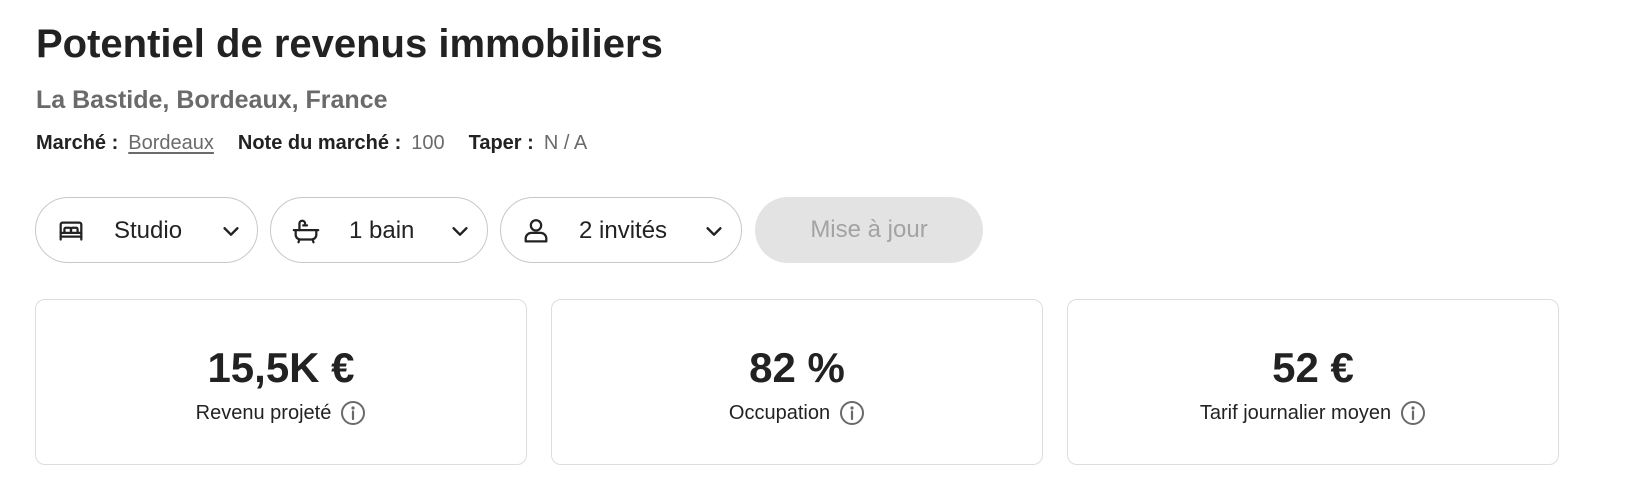 This screenshot has height=498, width=1631. Describe the element at coordinates (281, 367) in the screenshot. I see `stat-value: 15,5K €` at that location.